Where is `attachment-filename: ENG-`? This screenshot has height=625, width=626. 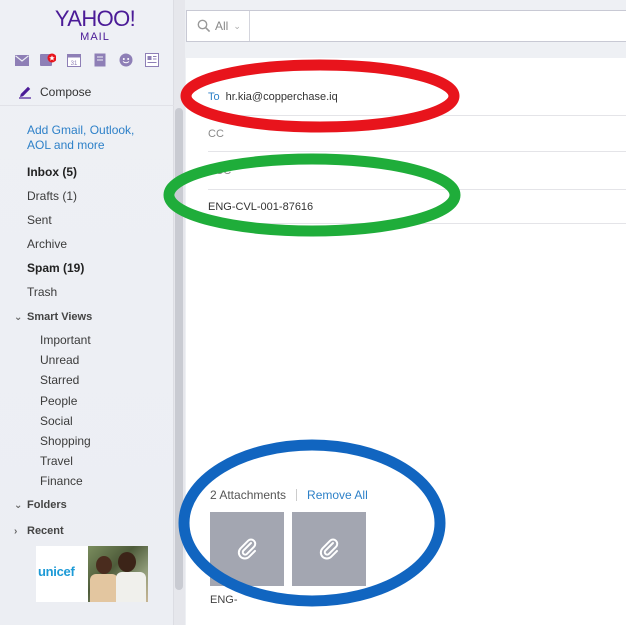
attachment-filename: ENG- is located at coordinates (224, 600).